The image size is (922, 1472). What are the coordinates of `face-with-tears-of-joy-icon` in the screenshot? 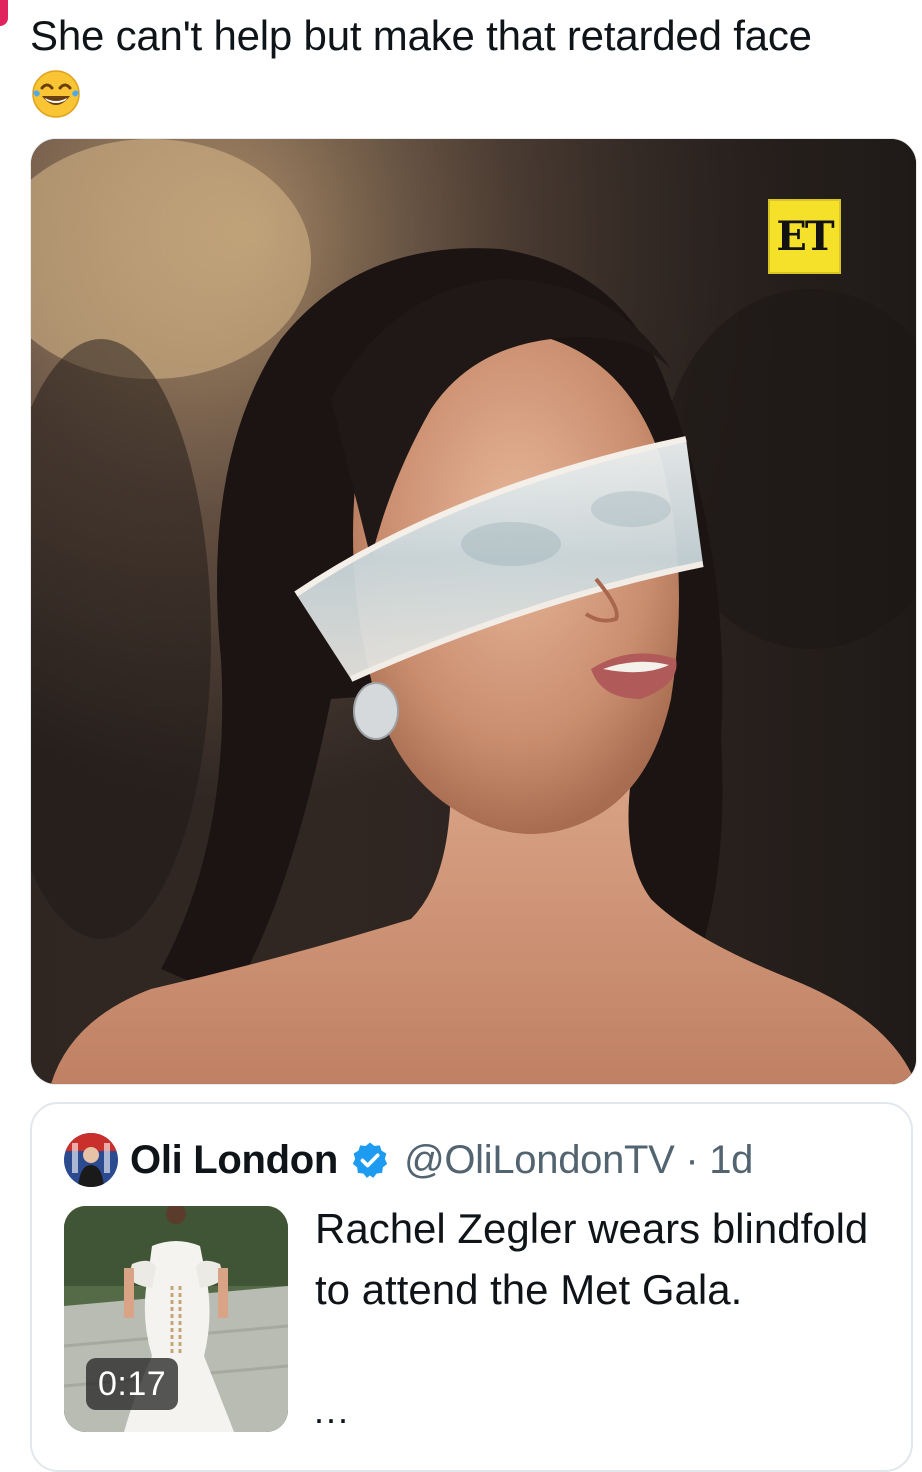 It's located at (56, 94).